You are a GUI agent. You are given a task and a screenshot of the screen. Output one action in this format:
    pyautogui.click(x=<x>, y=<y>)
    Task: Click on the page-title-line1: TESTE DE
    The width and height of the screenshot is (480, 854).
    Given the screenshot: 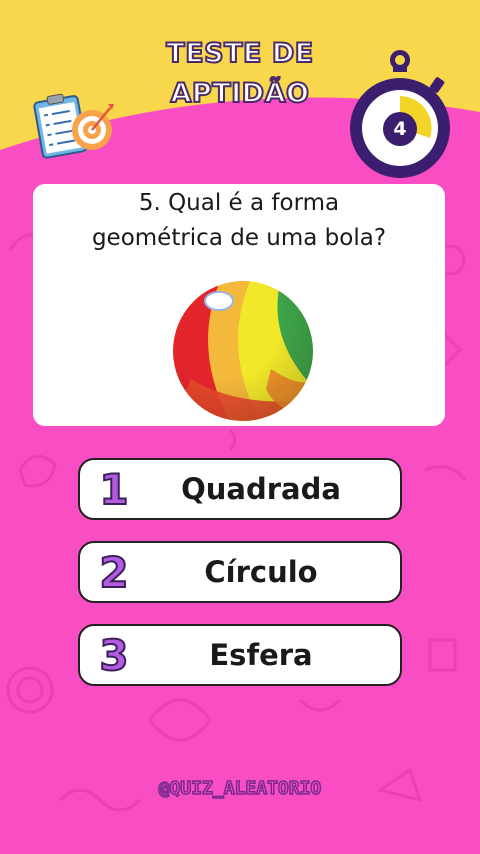 What is the action you would take?
    pyautogui.click(x=239, y=53)
    